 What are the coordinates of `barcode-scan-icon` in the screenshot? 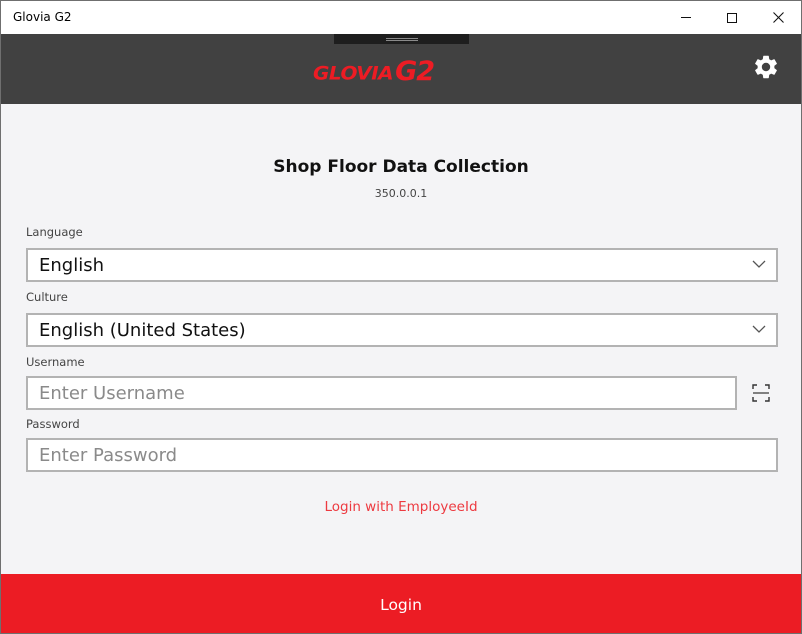 It's located at (761, 393).